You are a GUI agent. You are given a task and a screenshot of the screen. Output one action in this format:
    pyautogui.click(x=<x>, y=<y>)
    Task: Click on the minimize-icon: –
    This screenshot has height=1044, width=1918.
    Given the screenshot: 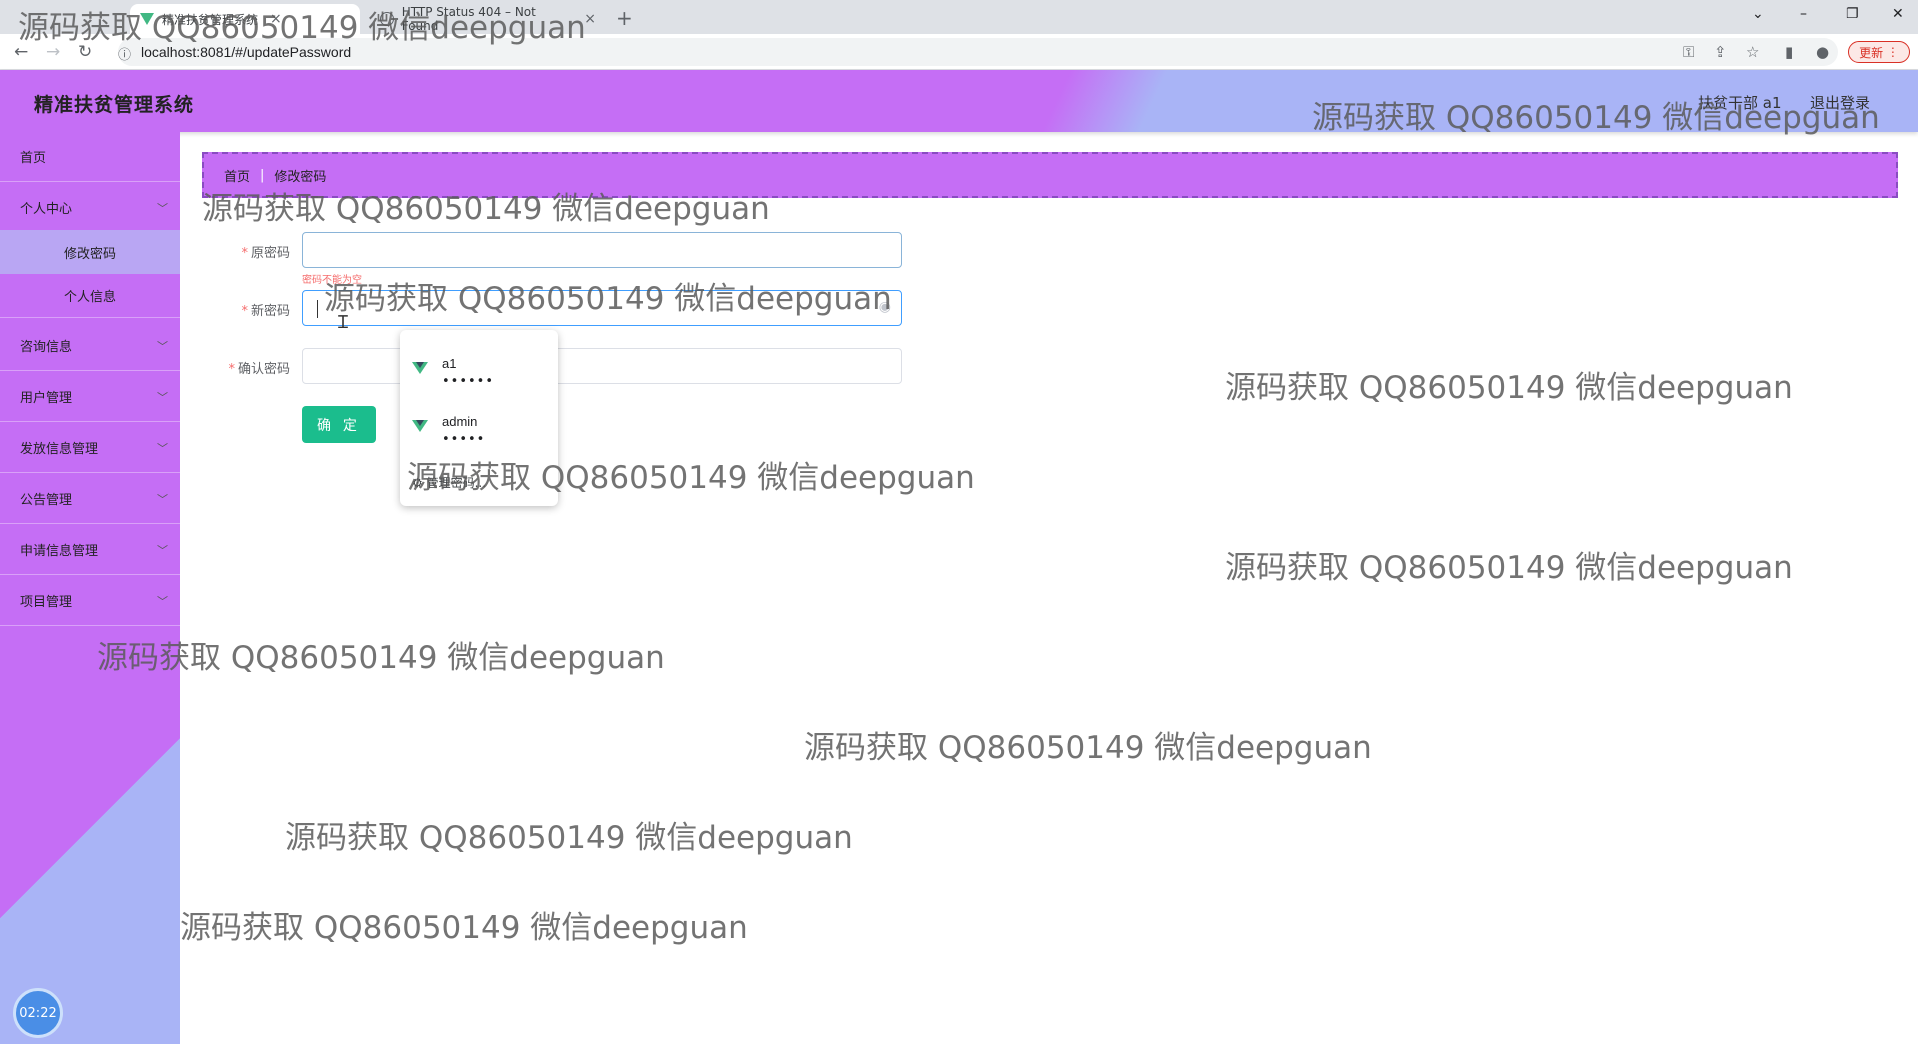 What is the action you would take?
    pyautogui.click(x=1803, y=14)
    